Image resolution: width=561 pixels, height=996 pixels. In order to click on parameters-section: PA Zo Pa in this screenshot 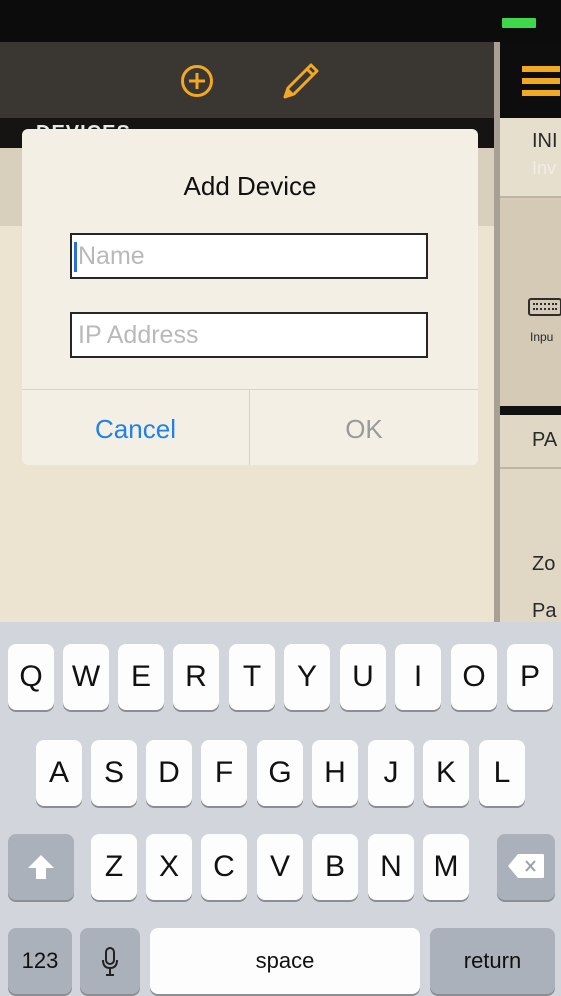, I will do `click(530, 518)`.